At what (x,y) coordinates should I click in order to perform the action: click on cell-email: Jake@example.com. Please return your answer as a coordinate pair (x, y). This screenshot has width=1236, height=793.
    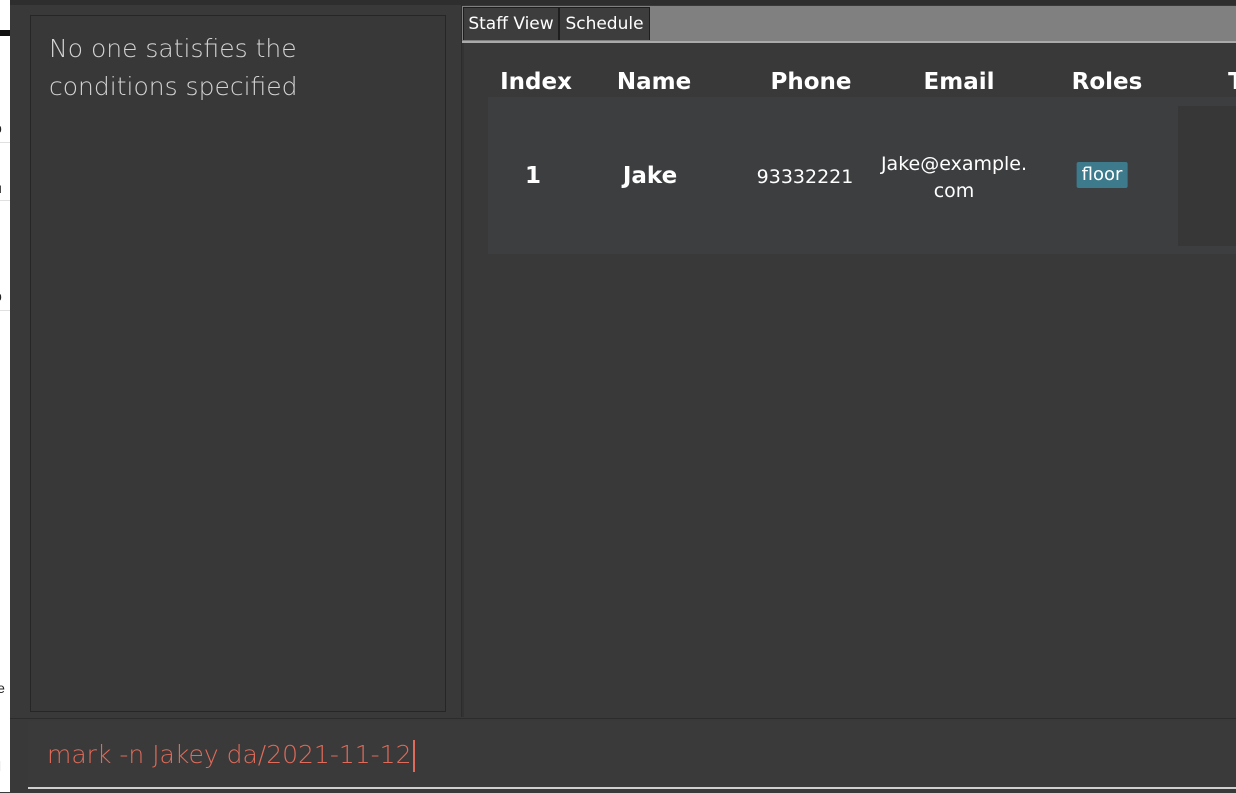
    Looking at the image, I should click on (954, 177).